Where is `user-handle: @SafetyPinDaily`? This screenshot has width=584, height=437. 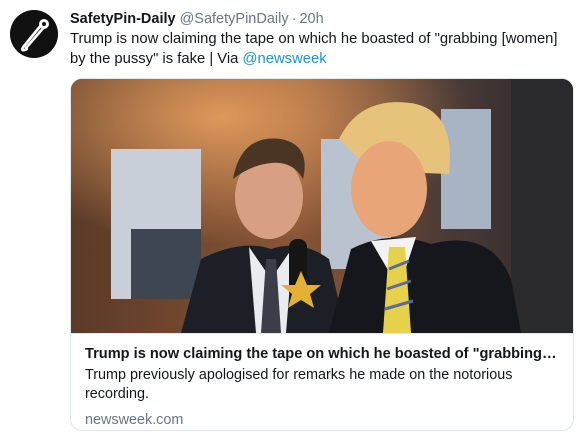 user-handle: @SafetyPinDaily is located at coordinates (234, 19).